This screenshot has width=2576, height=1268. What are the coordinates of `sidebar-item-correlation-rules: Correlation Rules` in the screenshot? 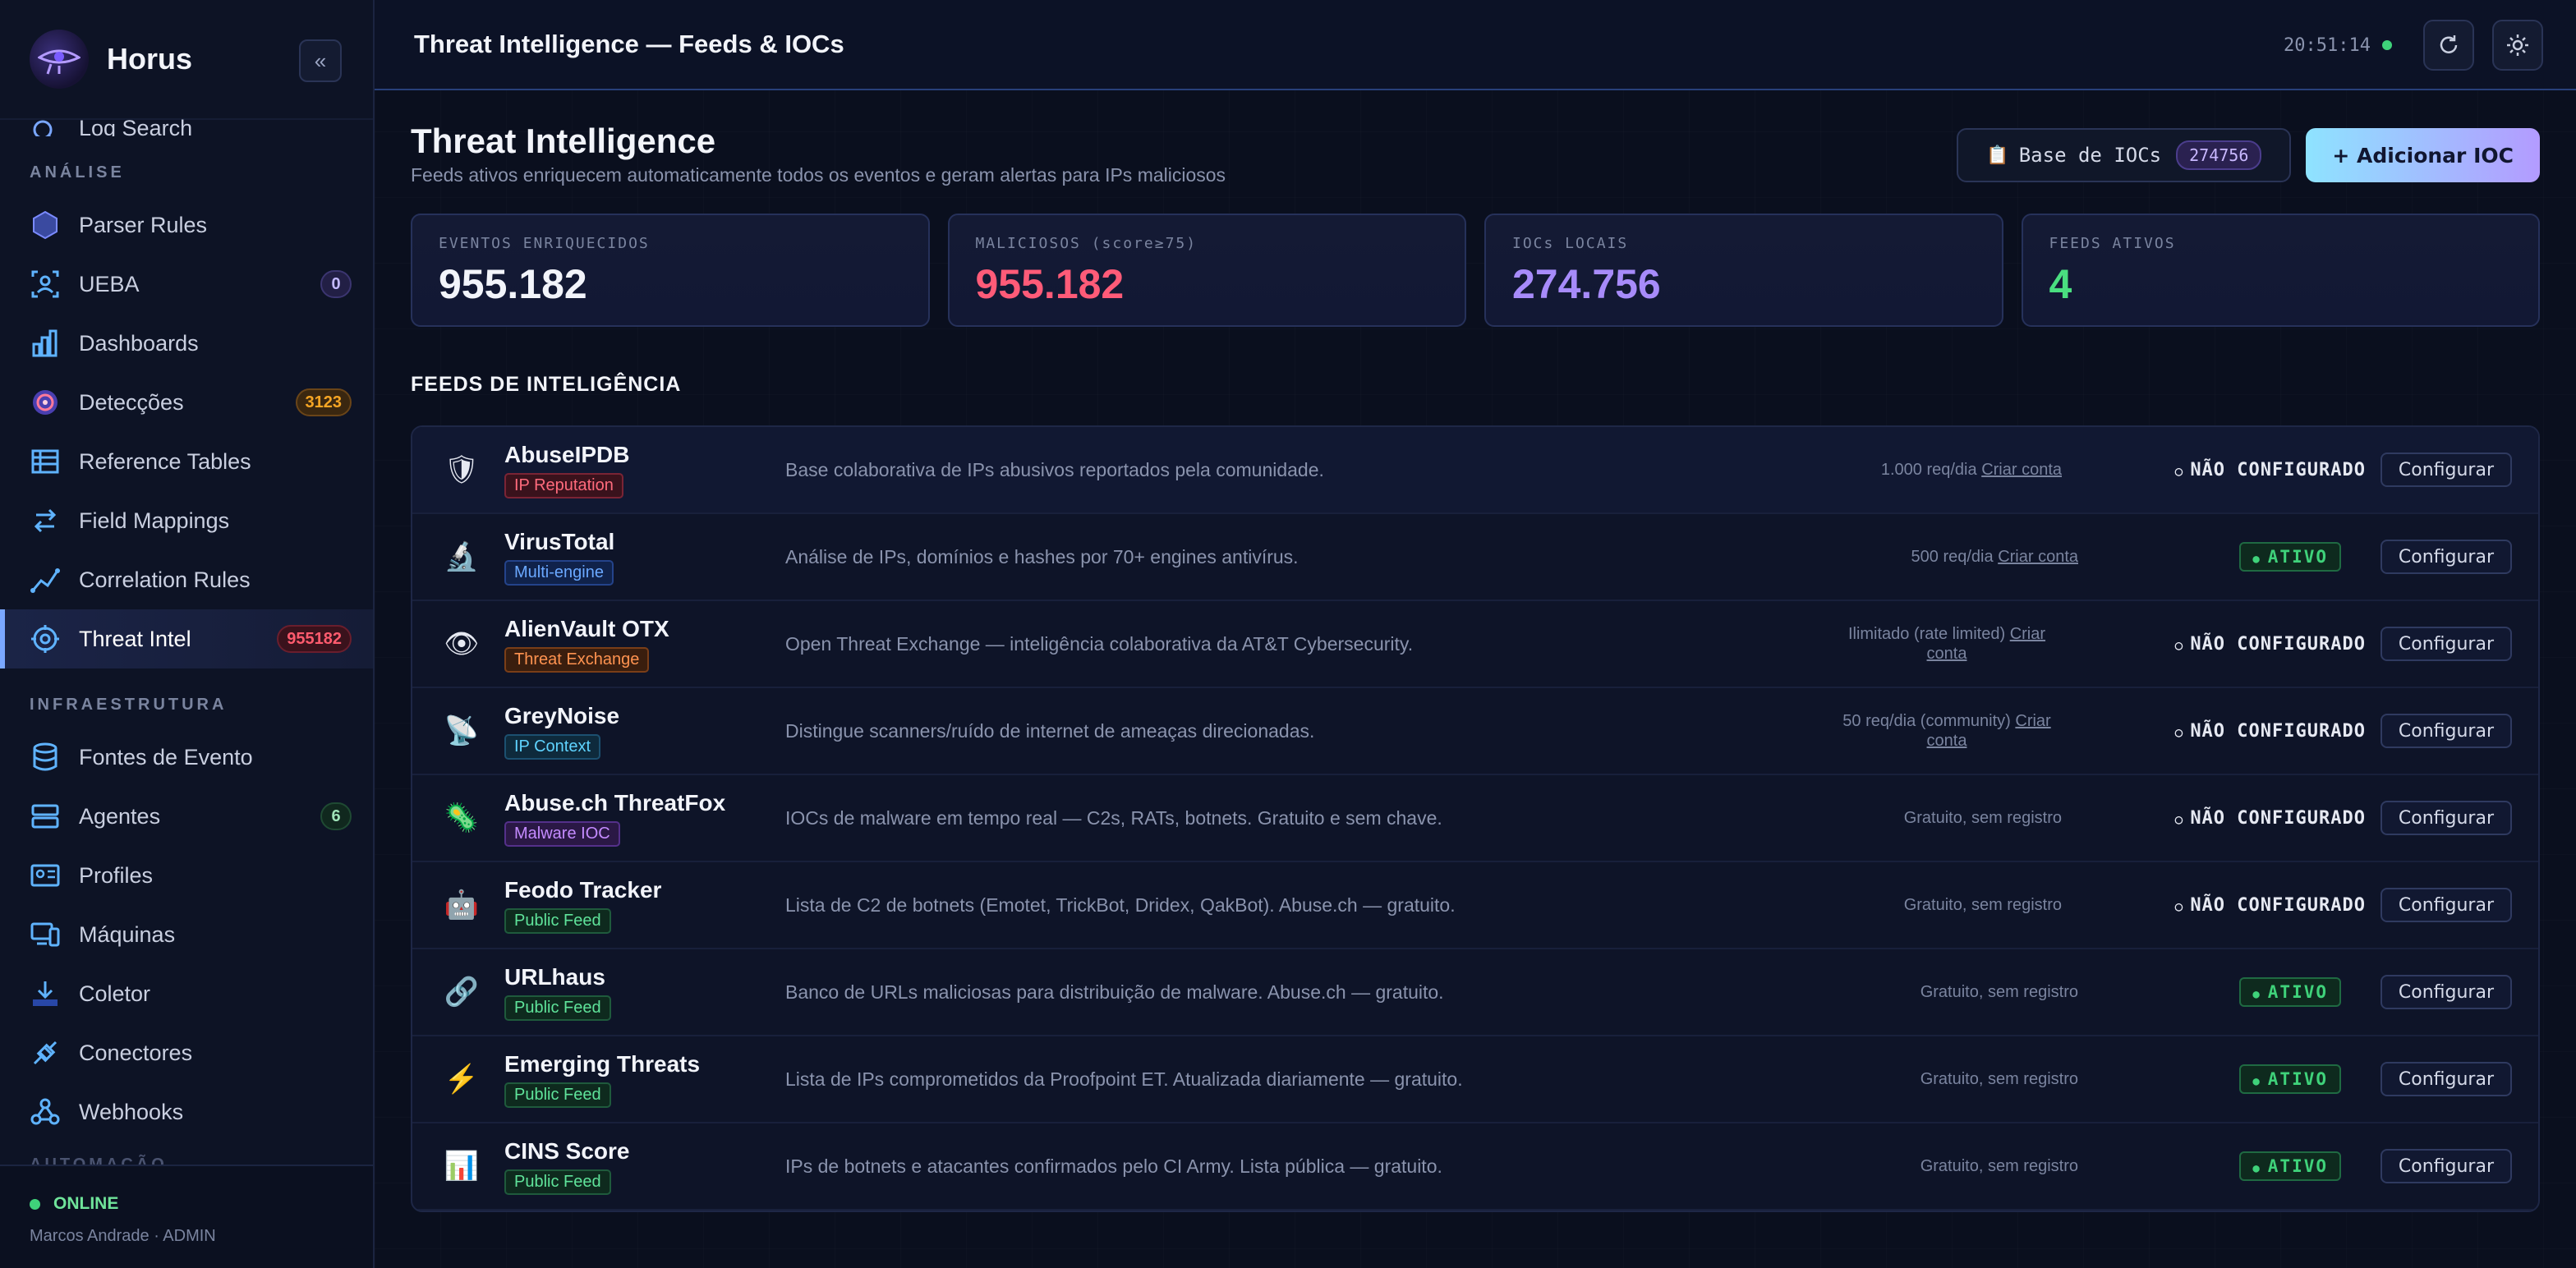 It's located at (186, 579).